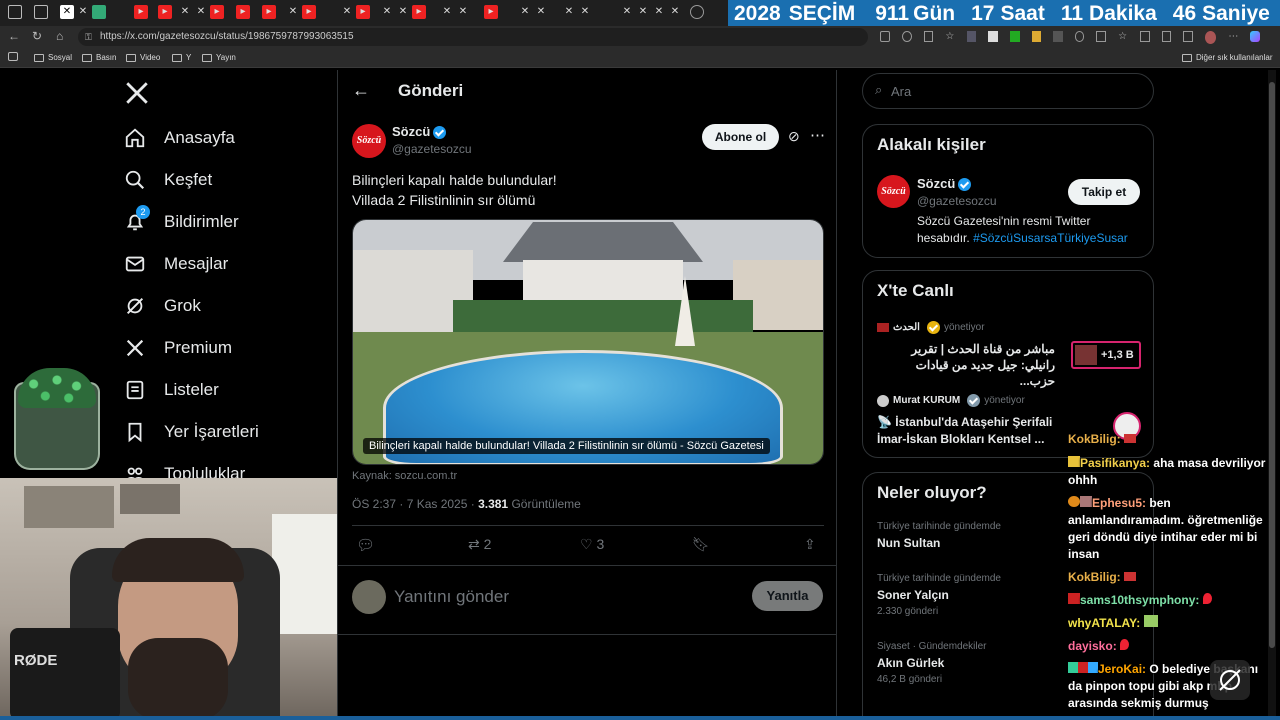 The width and height of the screenshot is (1280, 720). I want to click on downloads-icon, so click(1188, 36).